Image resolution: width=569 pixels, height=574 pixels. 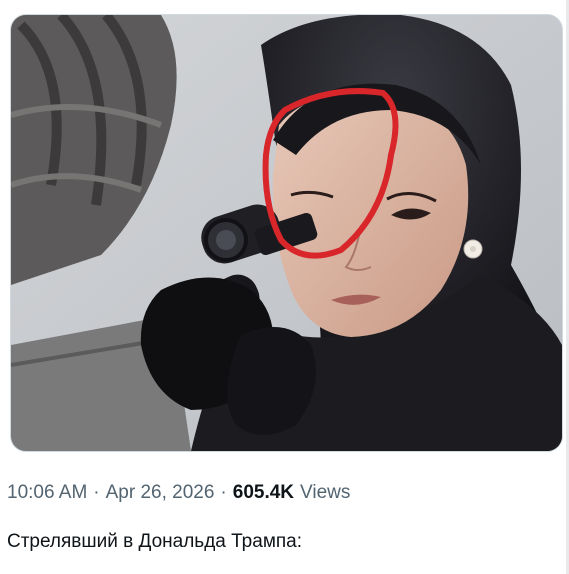 What do you see at coordinates (47, 493) in the screenshot?
I see `tweet-time-link: 10:06 AM` at bounding box center [47, 493].